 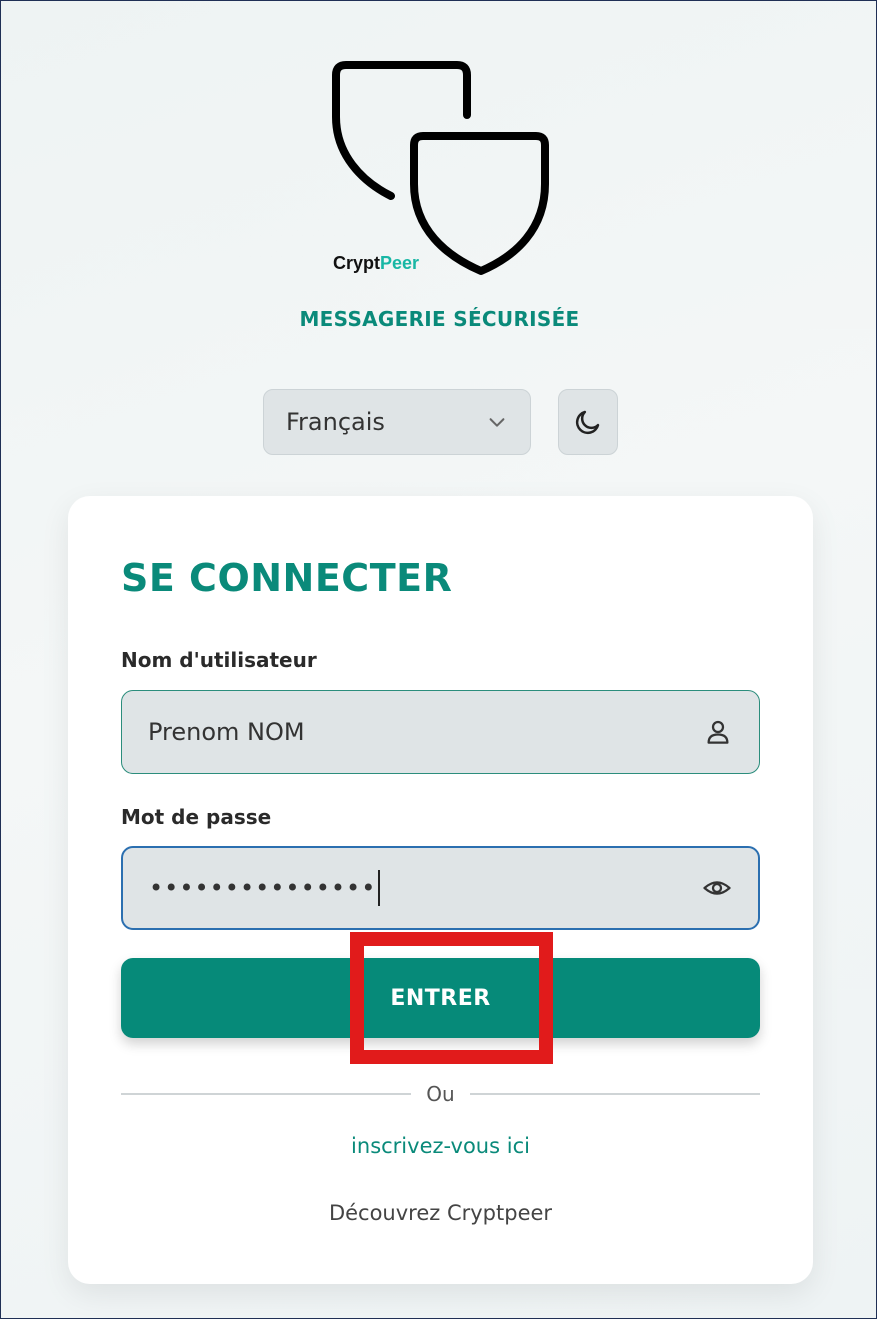 I want to click on password-value-wrap: •••••••••••••••, so click(x=425, y=888).